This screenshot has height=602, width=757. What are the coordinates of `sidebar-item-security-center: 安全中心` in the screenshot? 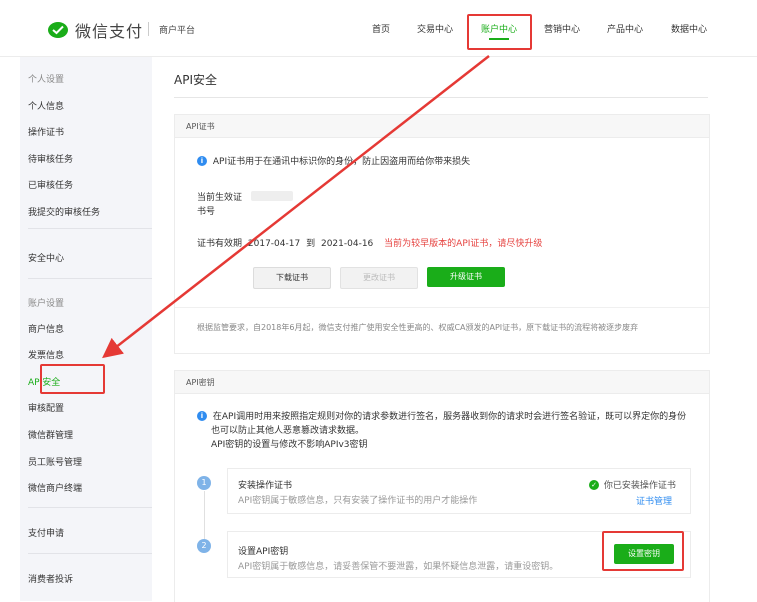 It's located at (46, 257).